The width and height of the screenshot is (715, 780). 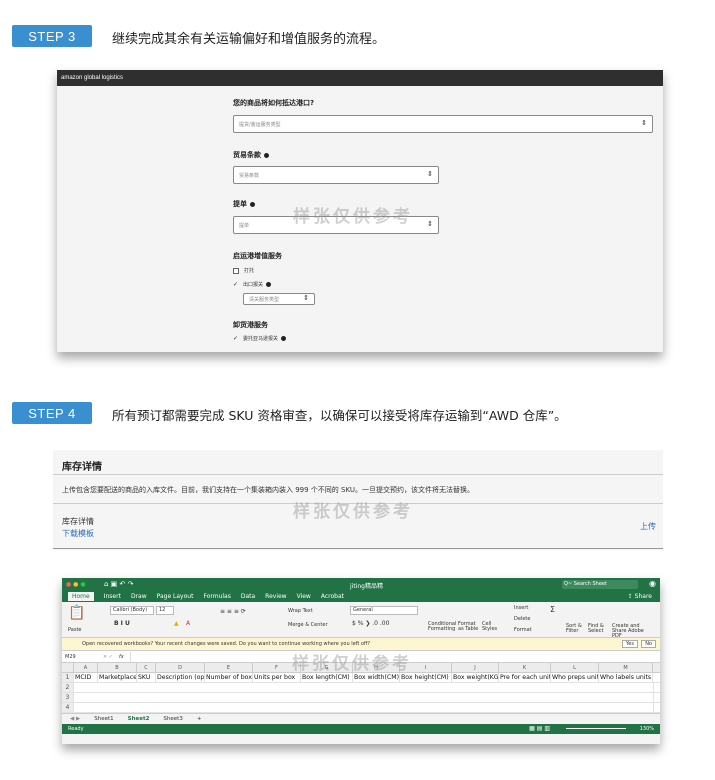 I want to click on col-header: B, so click(x=117, y=667).